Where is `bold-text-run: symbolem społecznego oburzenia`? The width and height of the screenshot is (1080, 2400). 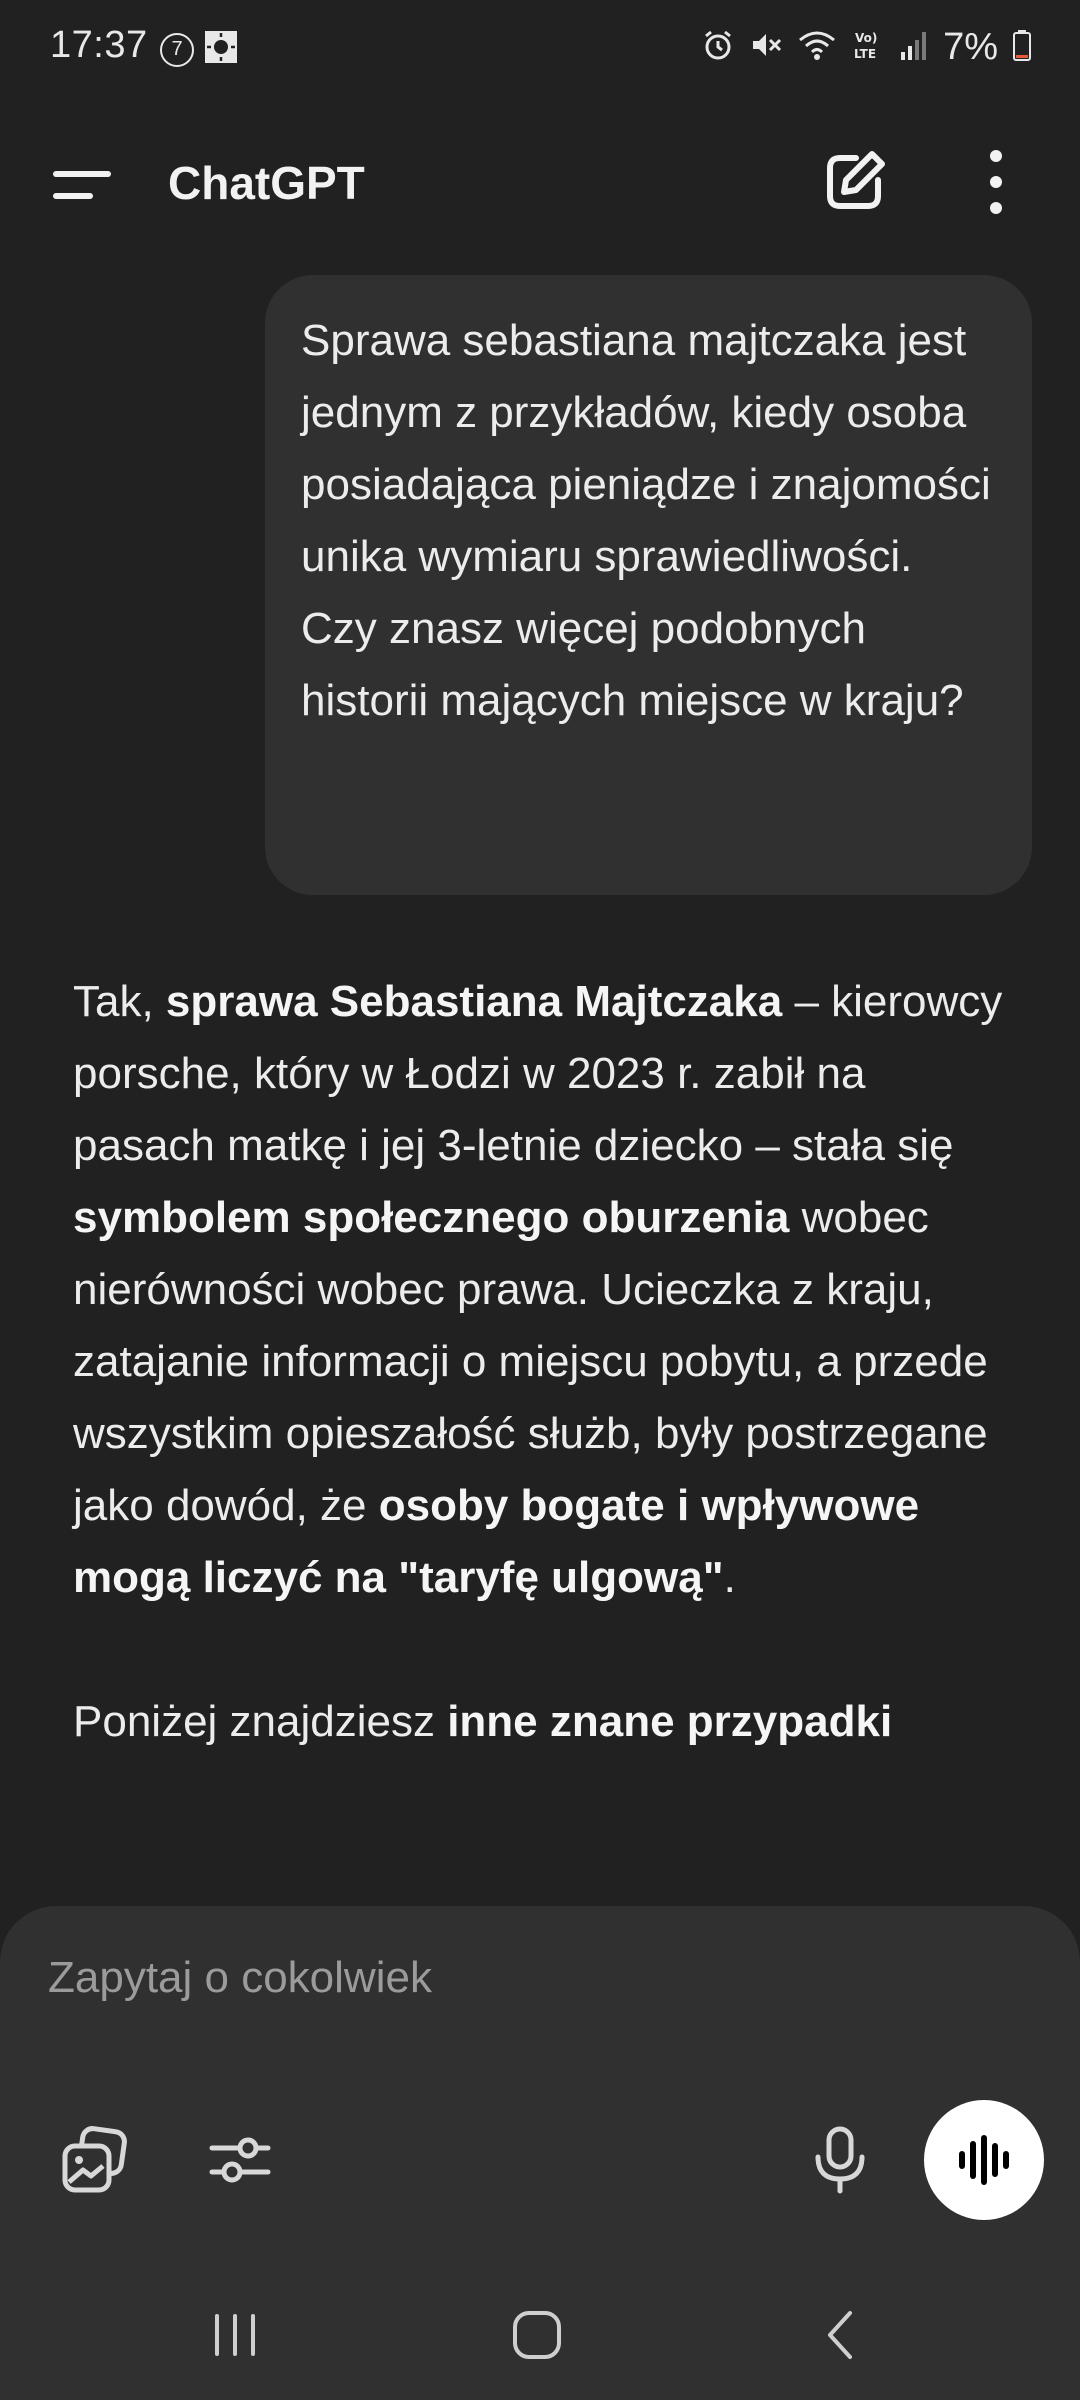
bold-text-run: symbolem społecznego oburzenia is located at coordinates (431, 1217).